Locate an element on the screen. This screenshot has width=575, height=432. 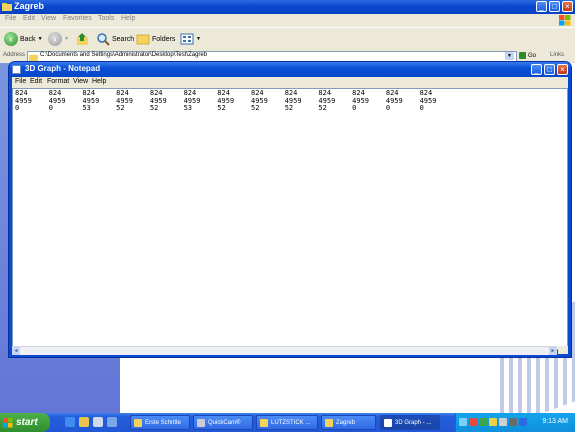
task-label: QuickCam® is located at coordinates (224, 422).